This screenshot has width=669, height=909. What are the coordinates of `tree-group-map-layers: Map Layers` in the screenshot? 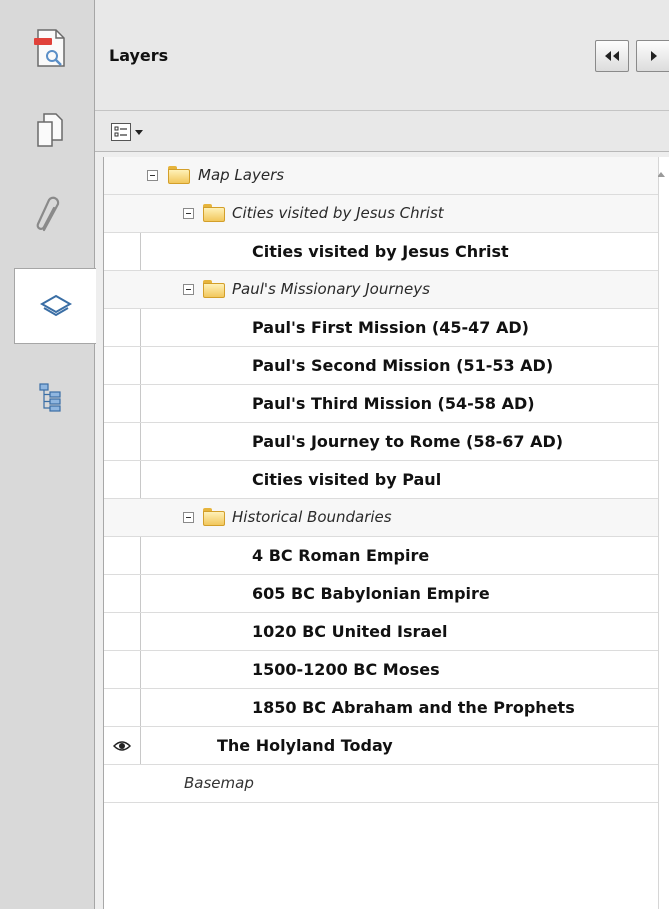 It's located at (381, 176).